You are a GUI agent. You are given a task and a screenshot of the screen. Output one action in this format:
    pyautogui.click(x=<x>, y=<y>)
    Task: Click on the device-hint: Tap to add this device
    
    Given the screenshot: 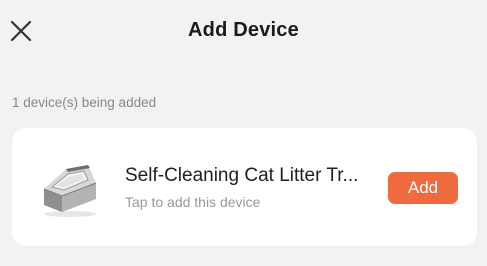 What is the action you would take?
    pyautogui.click(x=193, y=202)
    